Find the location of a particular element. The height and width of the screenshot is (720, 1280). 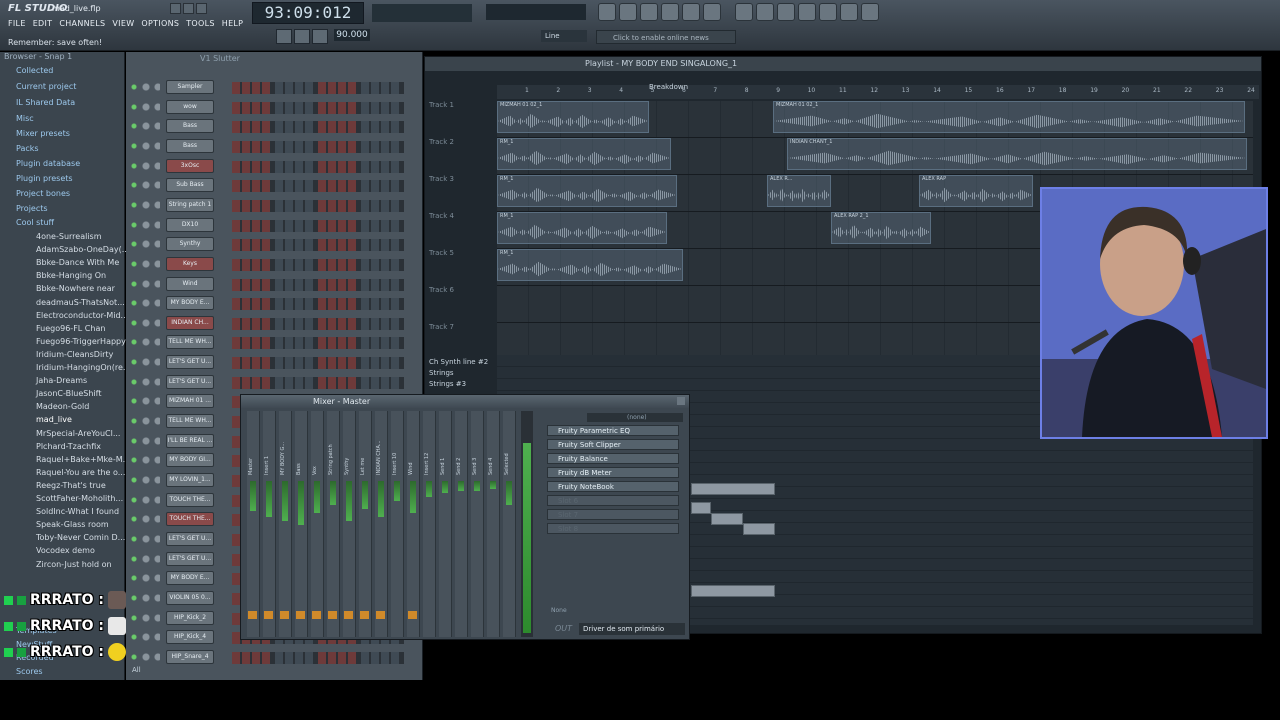

plugin-icon is located at coordinates (712, 12).